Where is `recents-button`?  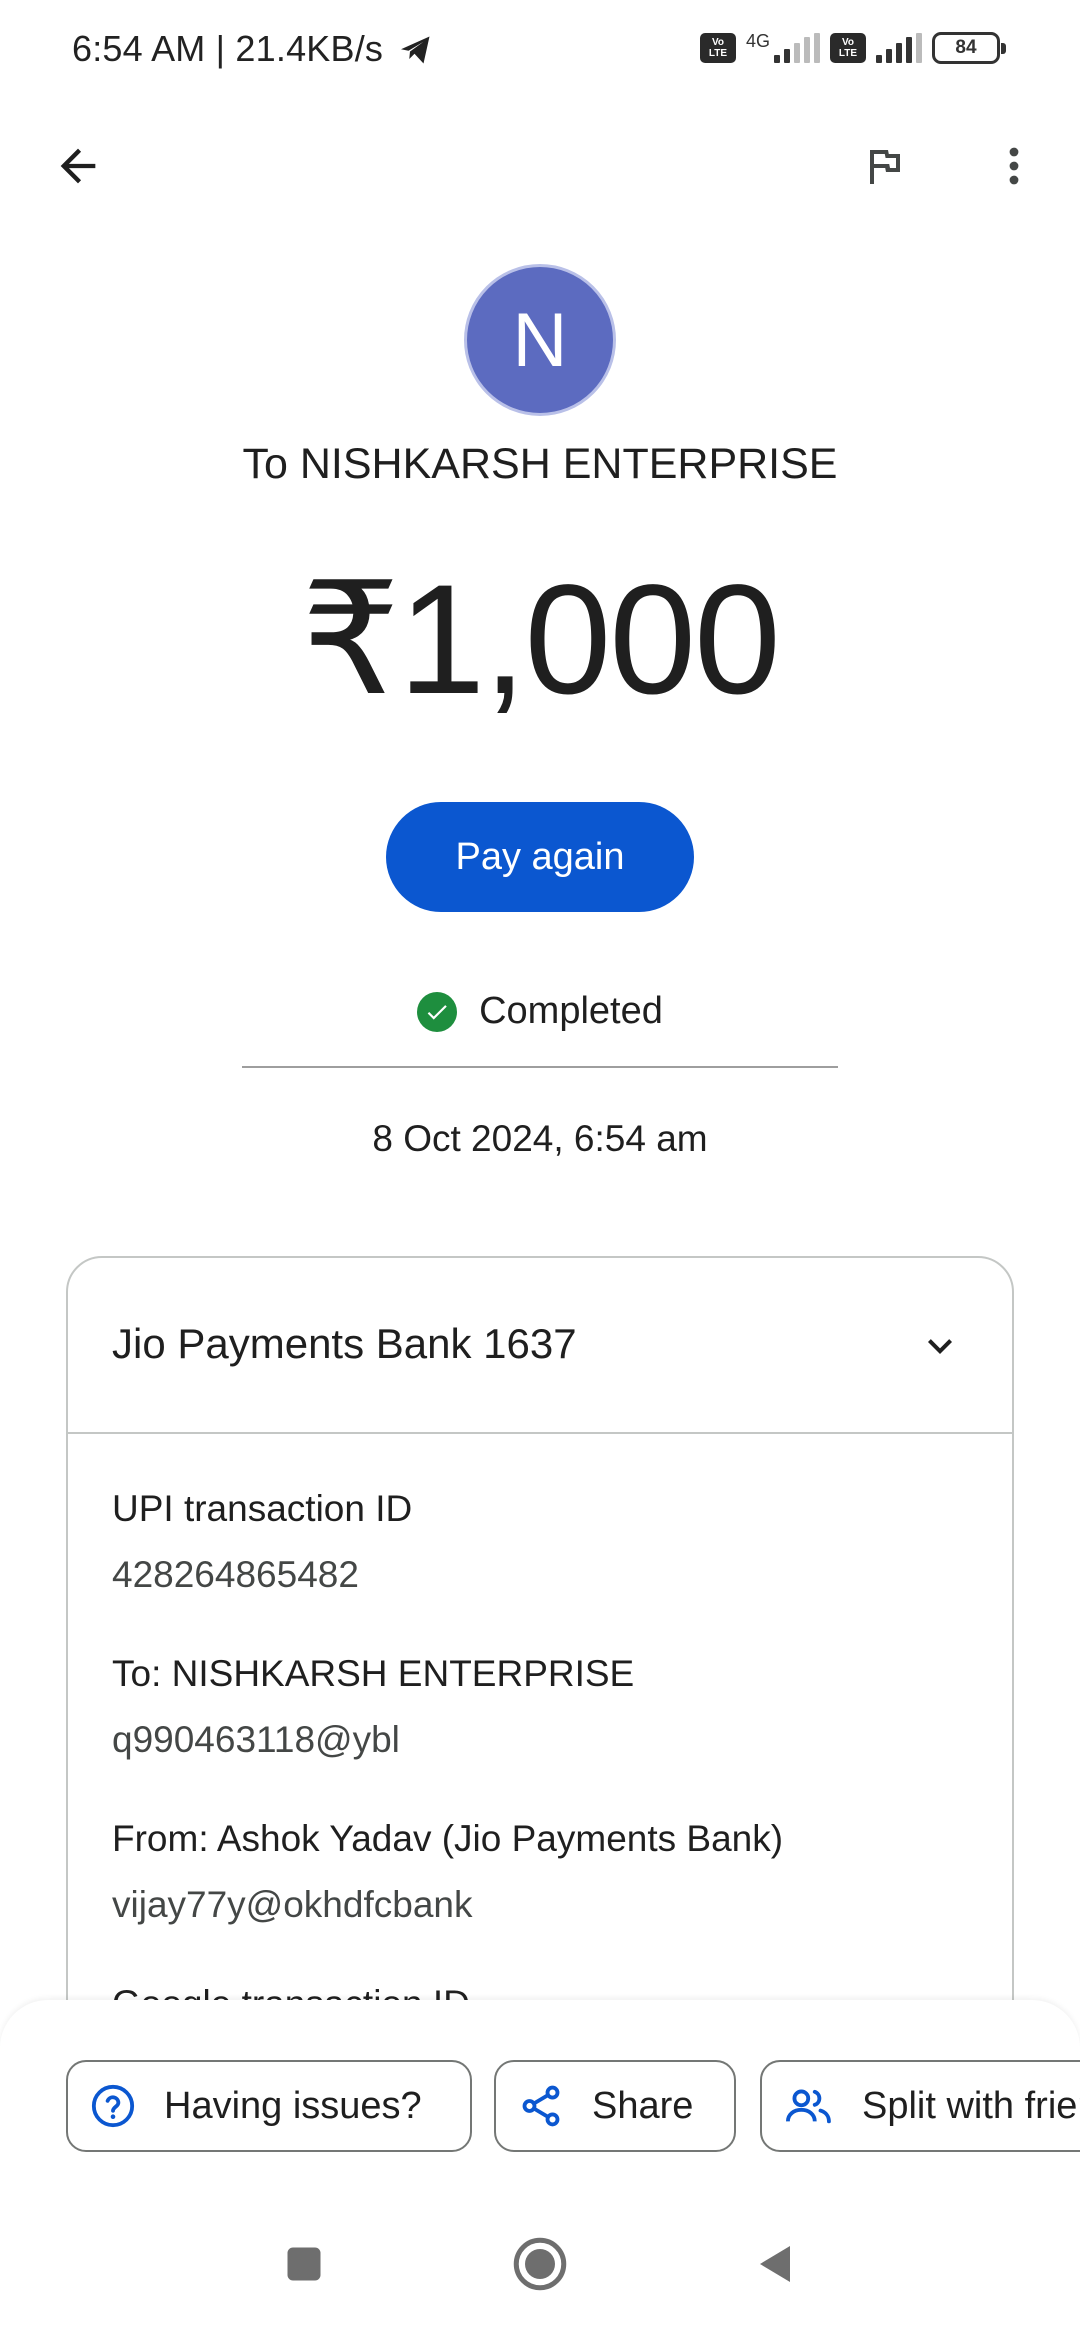 recents-button is located at coordinates (304, 2264).